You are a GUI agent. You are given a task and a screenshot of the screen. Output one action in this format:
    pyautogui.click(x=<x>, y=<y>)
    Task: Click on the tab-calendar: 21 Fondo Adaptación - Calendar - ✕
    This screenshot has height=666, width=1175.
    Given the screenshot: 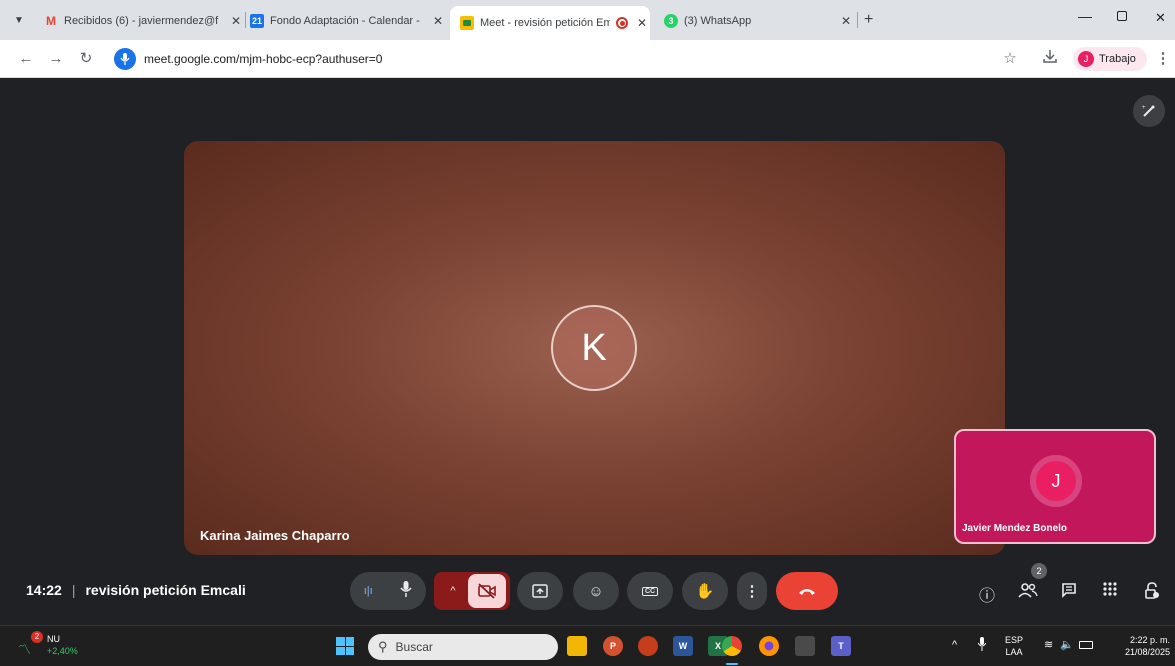 What is the action you would take?
    pyautogui.click(x=348, y=21)
    